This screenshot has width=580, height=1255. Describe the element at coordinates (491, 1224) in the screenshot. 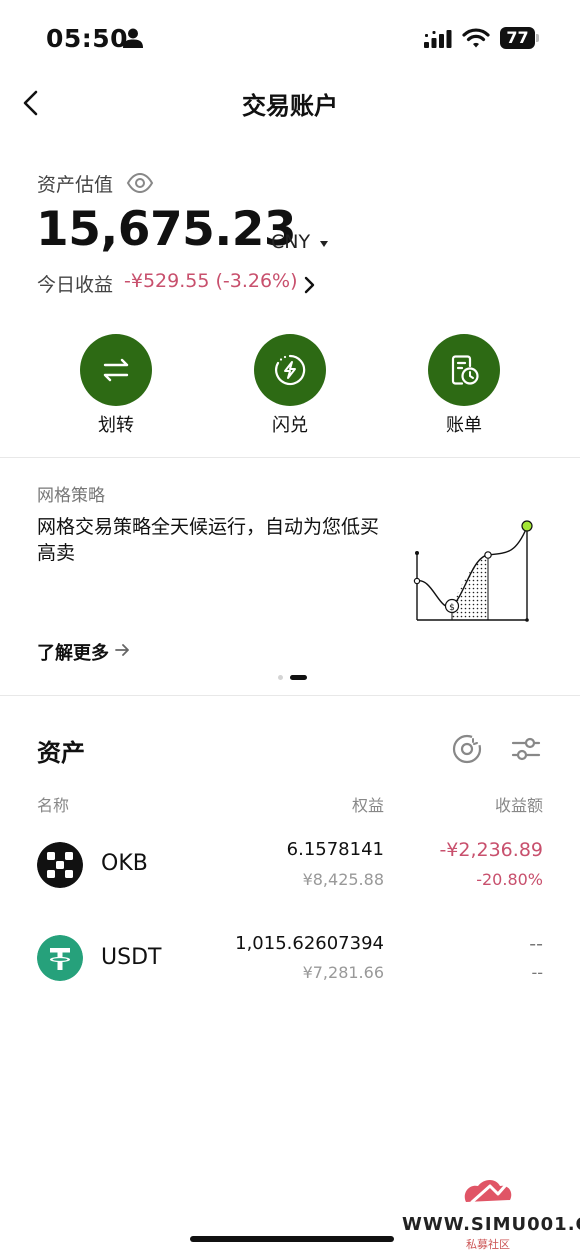

I see `watermark-url: WWW.SIMU001.CN` at that location.